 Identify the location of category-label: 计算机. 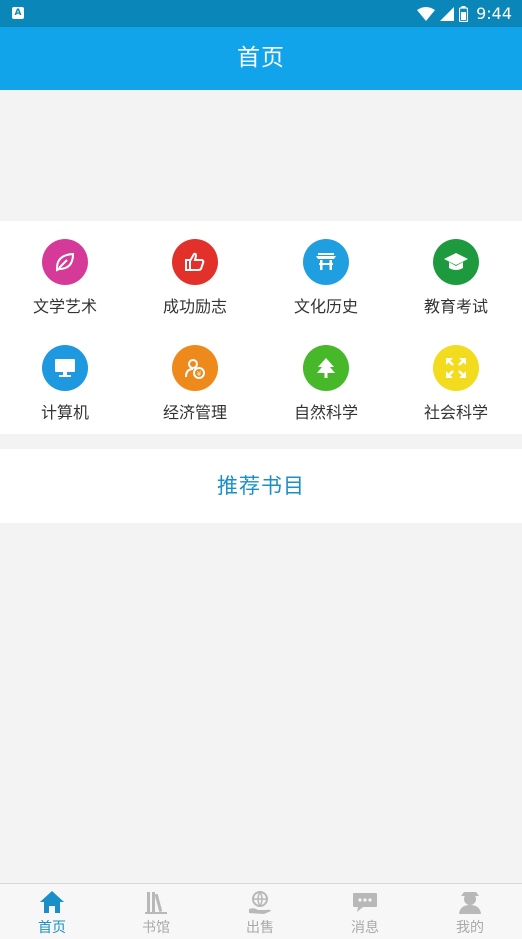
(64, 412).